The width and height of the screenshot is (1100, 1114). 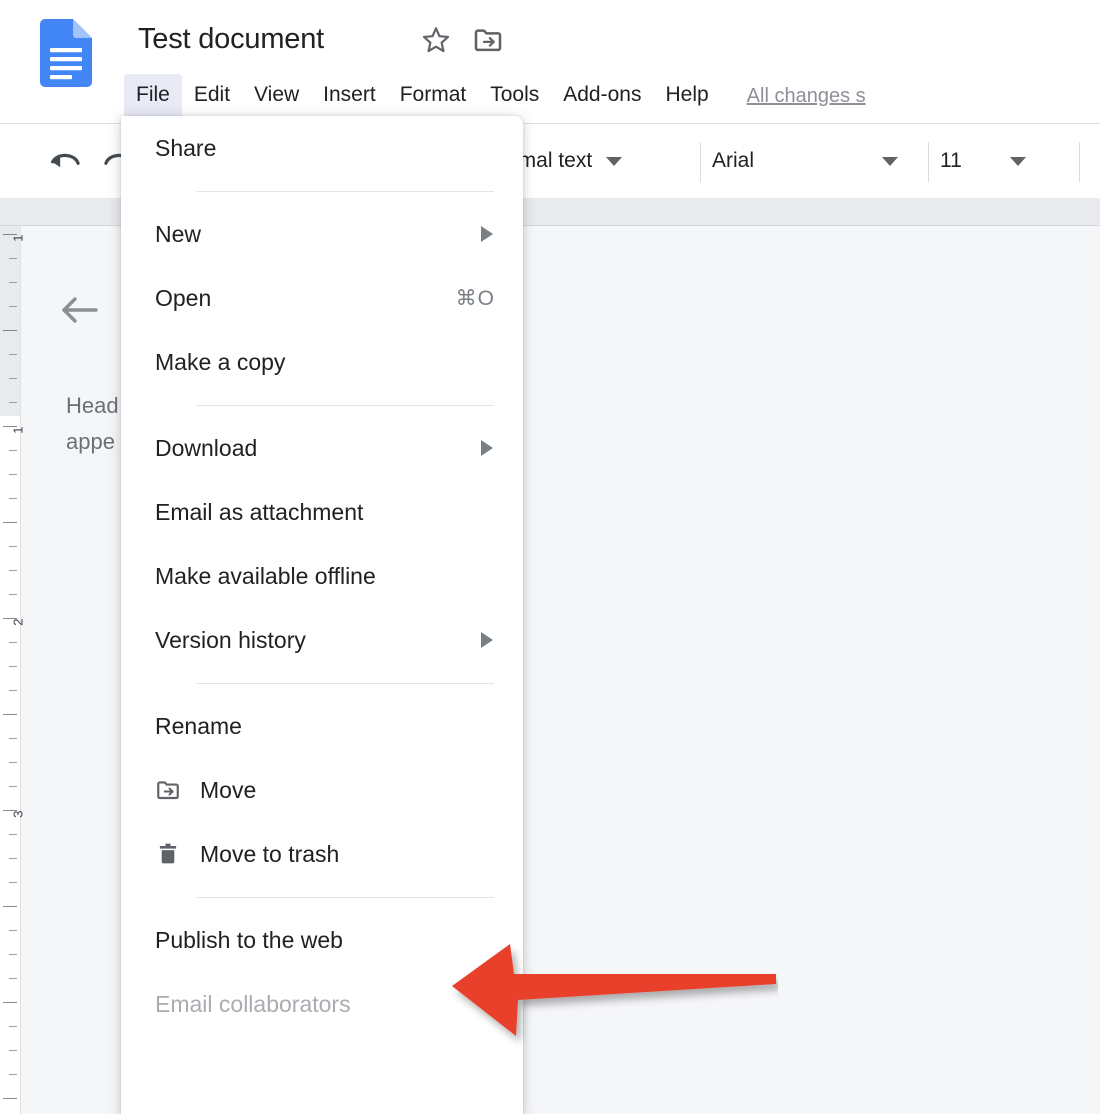 I want to click on file-menu-item-email-collaborators: Email collaborators, so click(x=322, y=1004).